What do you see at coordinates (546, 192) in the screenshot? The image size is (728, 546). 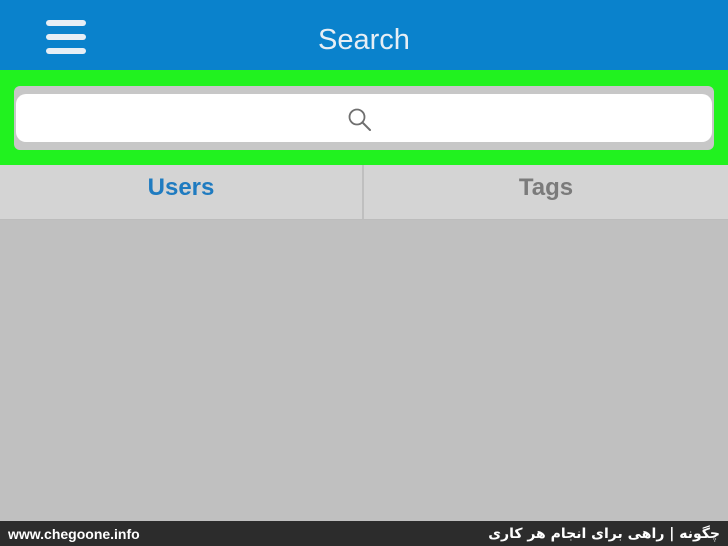 I see `tab-tags: Tags` at bounding box center [546, 192].